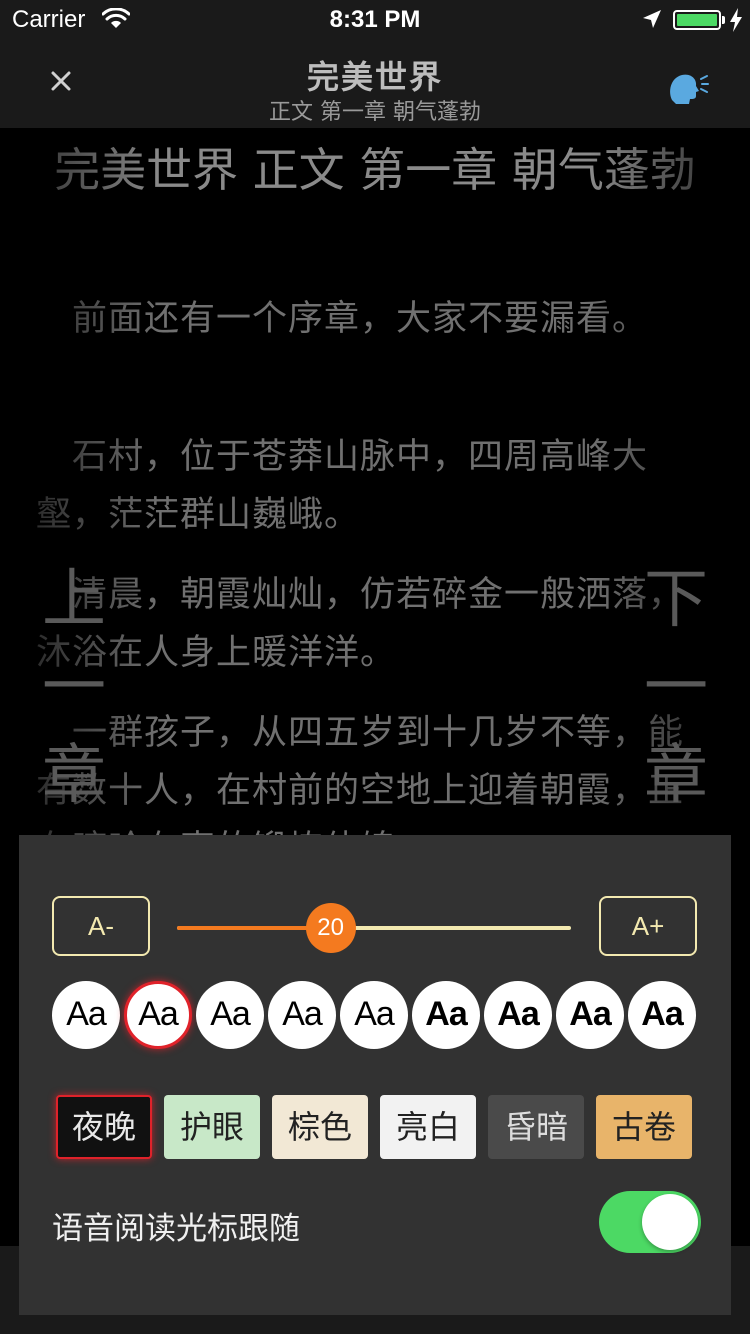 The image size is (750, 1334). Describe the element at coordinates (101, 926) in the screenshot. I see `font-decrease-button: A-` at that location.